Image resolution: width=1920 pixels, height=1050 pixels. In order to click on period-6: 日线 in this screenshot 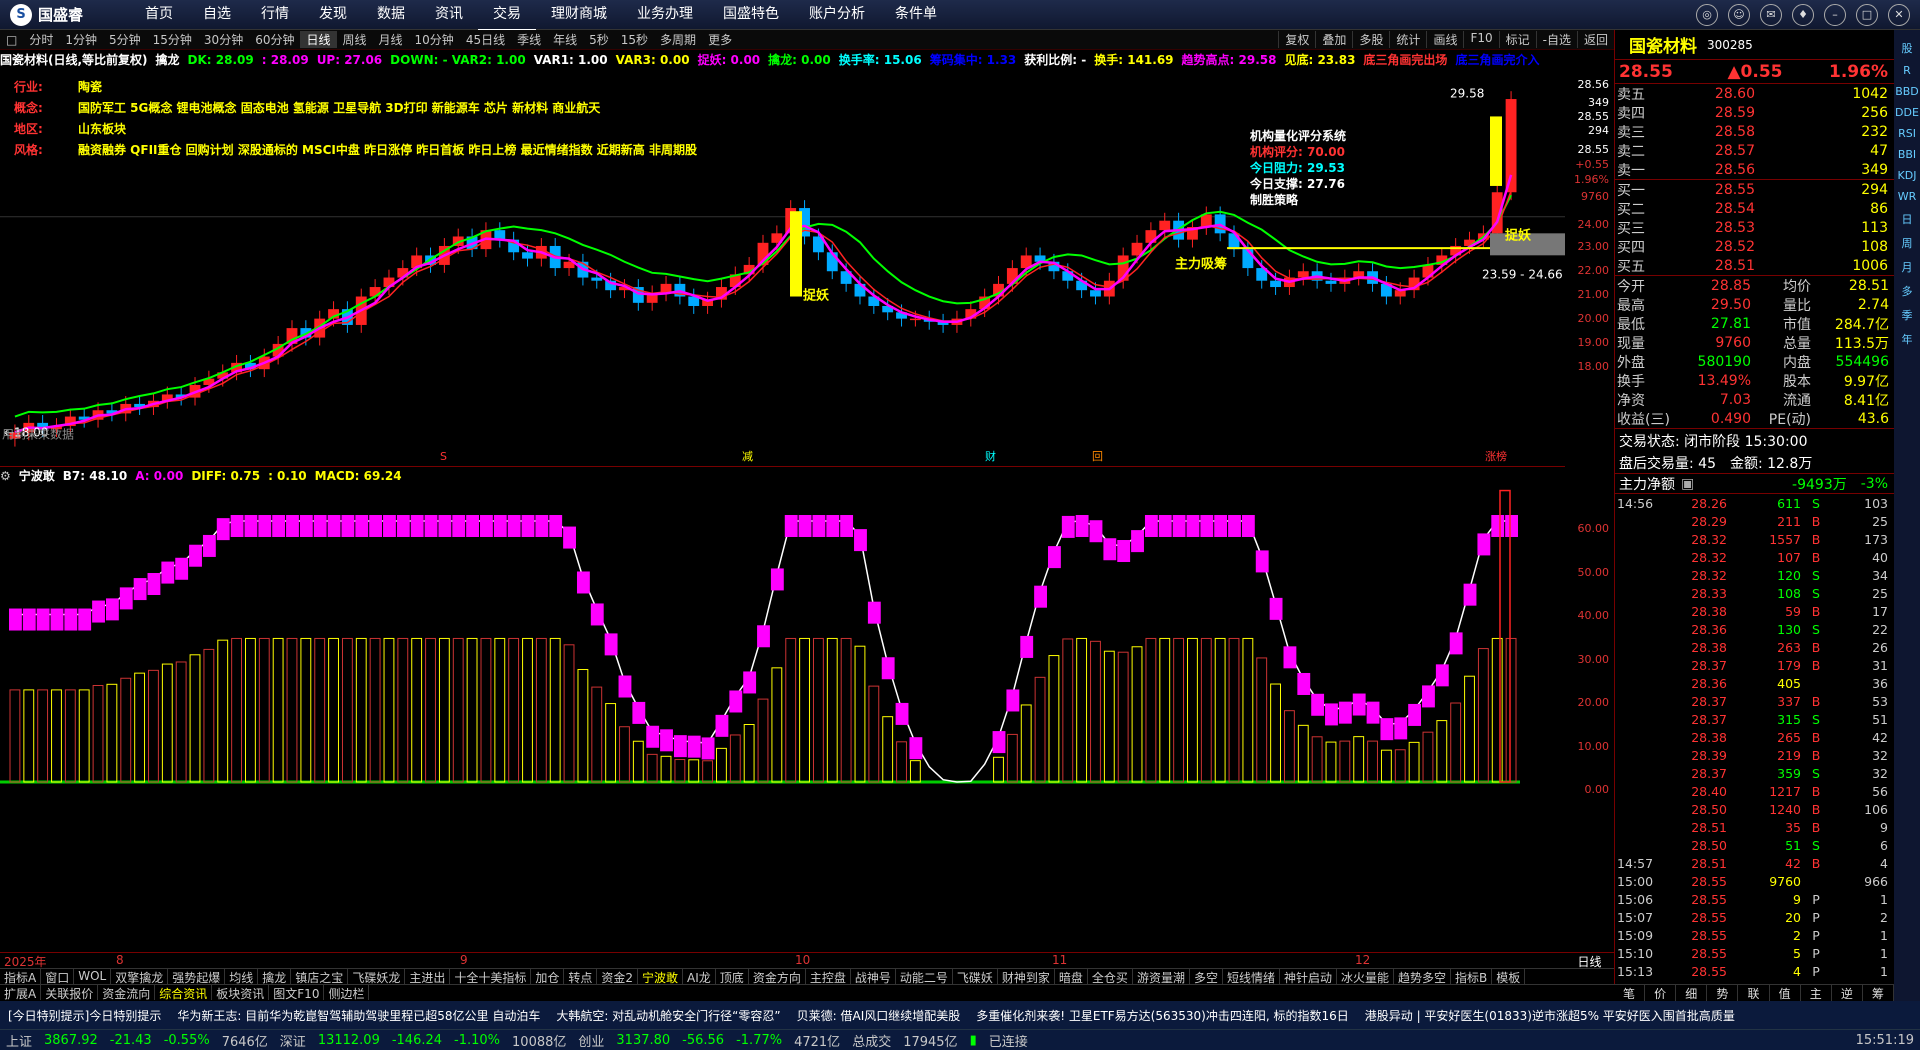, I will do `click(318, 39)`.